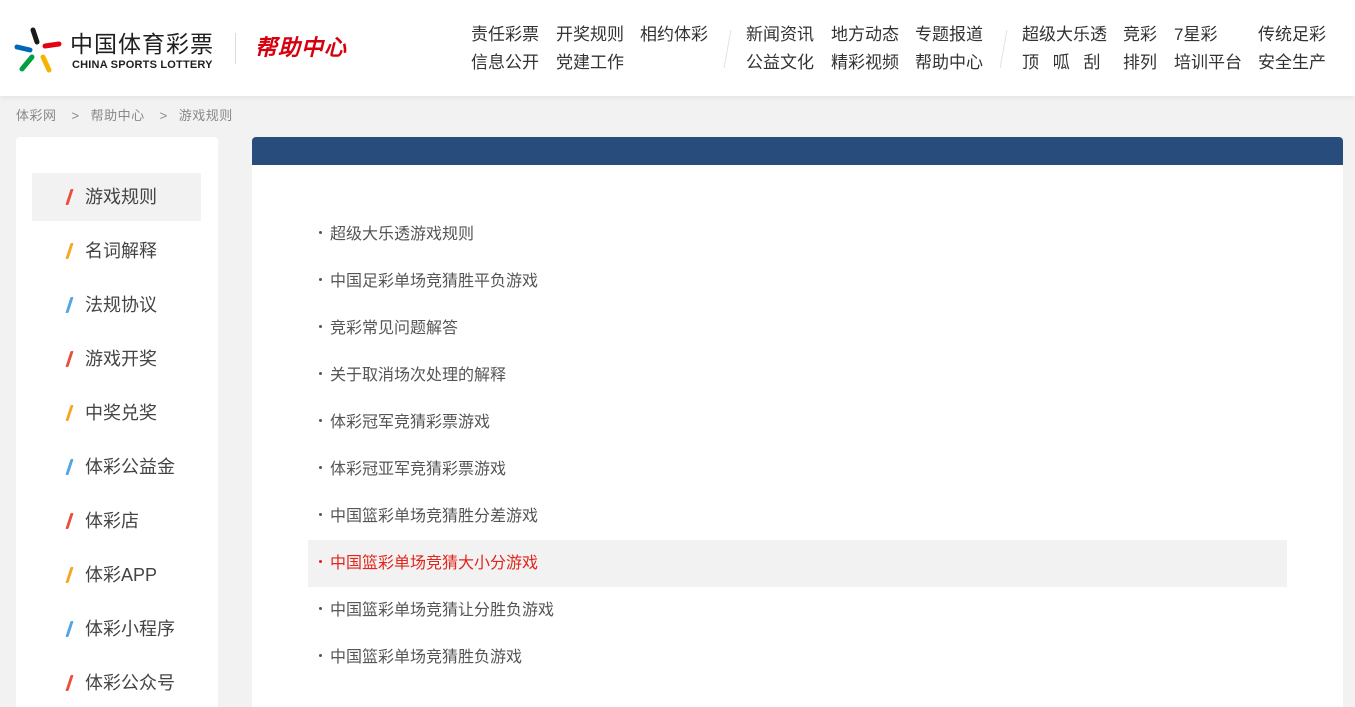 The height and width of the screenshot is (707, 1355). I want to click on lottery-star-logo-icon, so click(38, 50).